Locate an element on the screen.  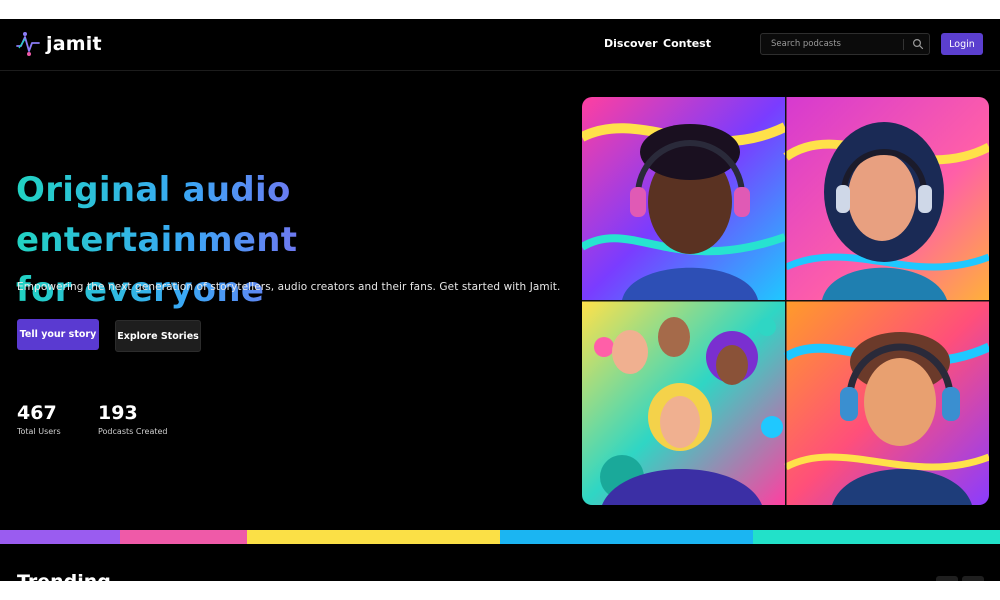
section-heading: Trending is located at coordinates (64, 576).